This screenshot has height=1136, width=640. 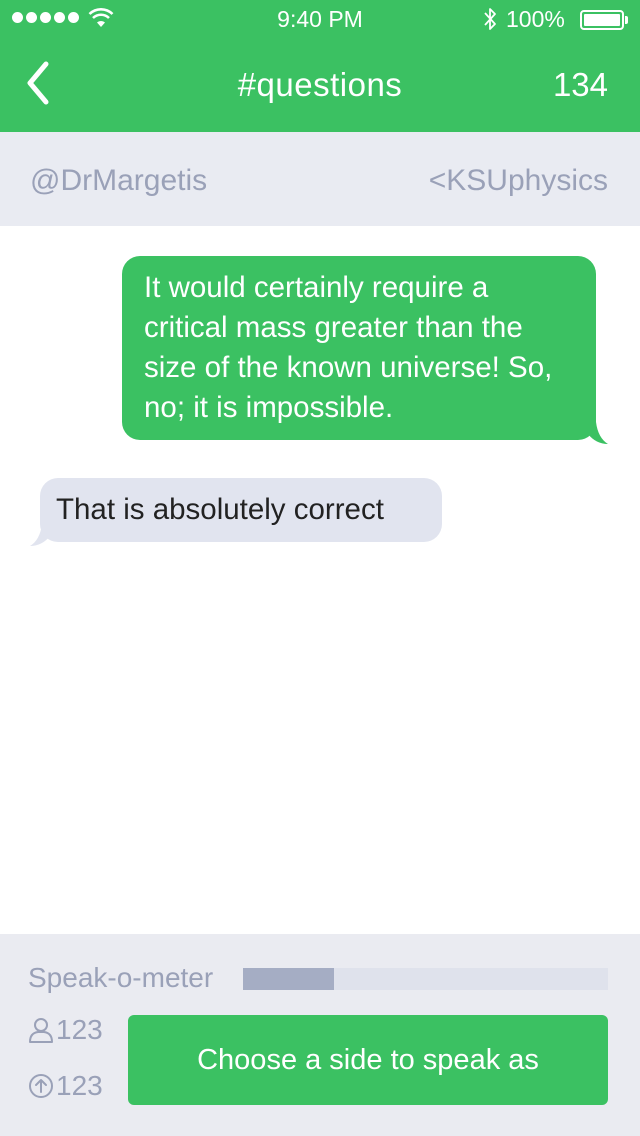 I want to click on header: 9:40 PM 100% #questions 134, so click(x=320, y=66).